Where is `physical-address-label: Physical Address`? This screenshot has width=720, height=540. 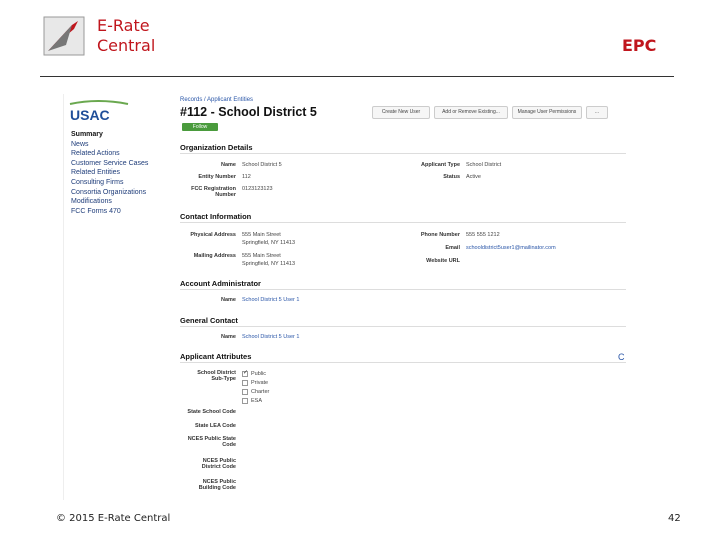
physical-address-label: Physical Address is located at coordinates (213, 235).